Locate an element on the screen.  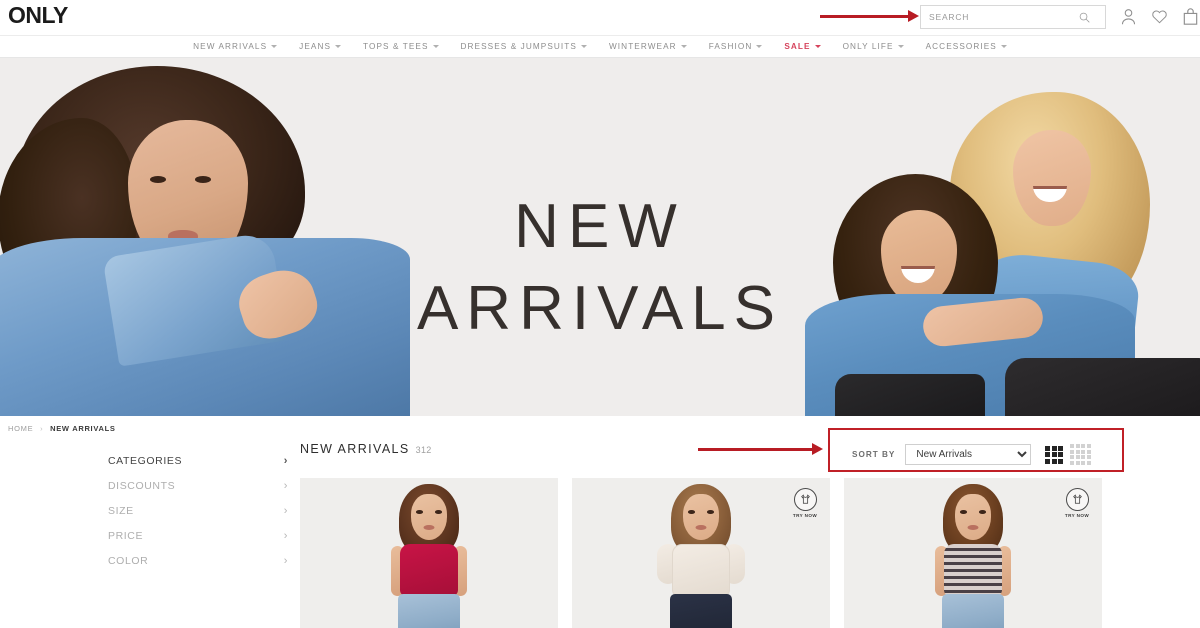
site-header: ONLY is located at coordinates (600, 18).